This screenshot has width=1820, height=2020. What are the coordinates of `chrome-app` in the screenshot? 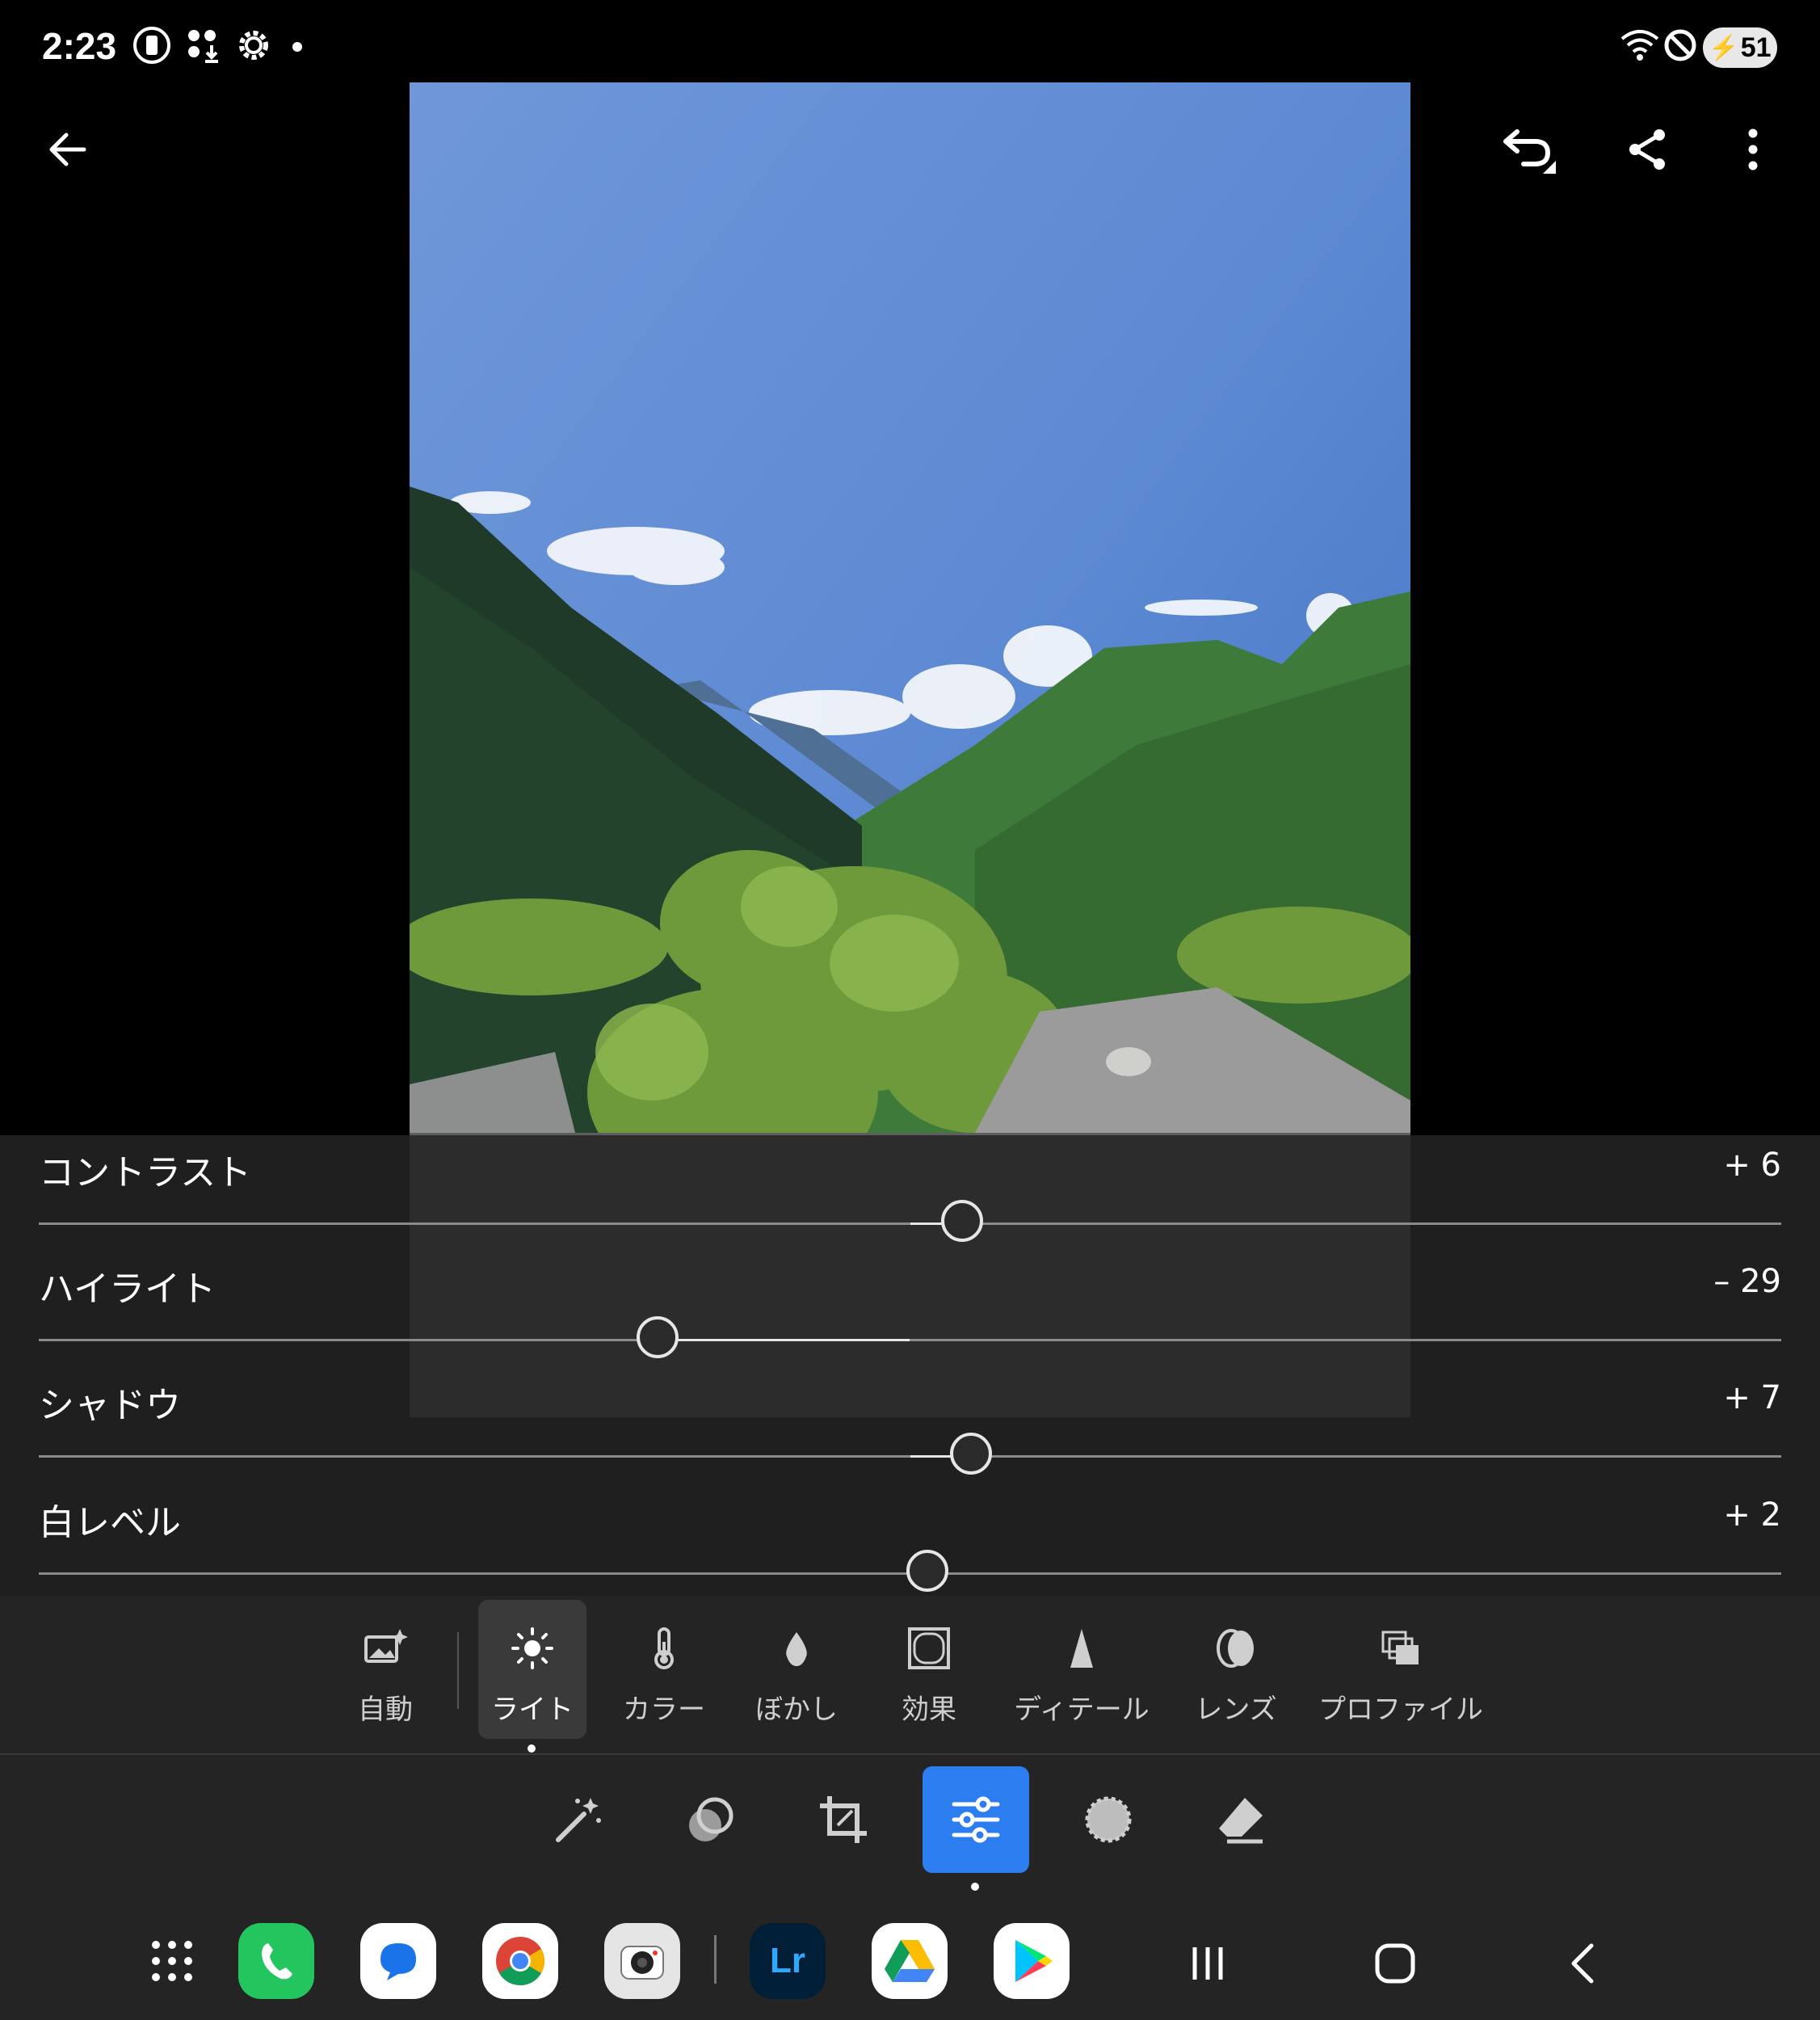 It's located at (520, 1961).